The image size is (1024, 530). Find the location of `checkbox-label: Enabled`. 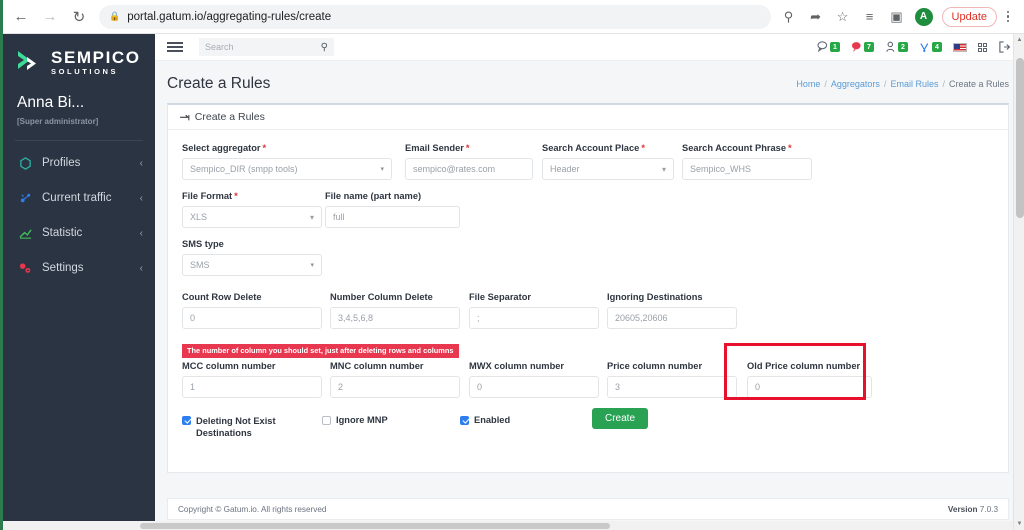

checkbox-label: Enabled is located at coordinates (492, 419).